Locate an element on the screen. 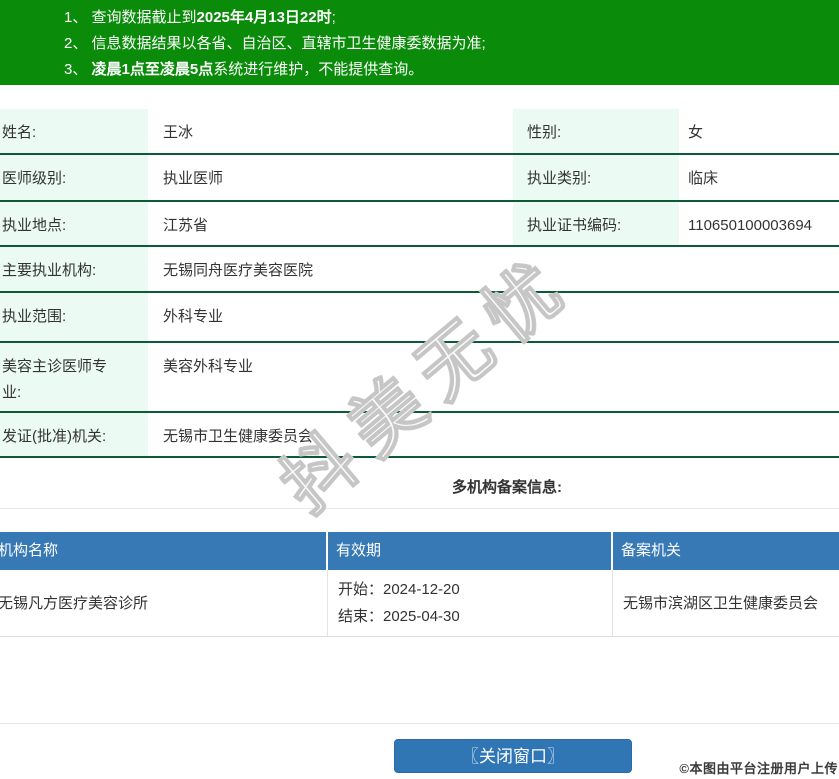 The height and width of the screenshot is (779, 839). notice-line-1: 1、 查询数据截止到2025年4月13日22时; is located at coordinates (451, 18).